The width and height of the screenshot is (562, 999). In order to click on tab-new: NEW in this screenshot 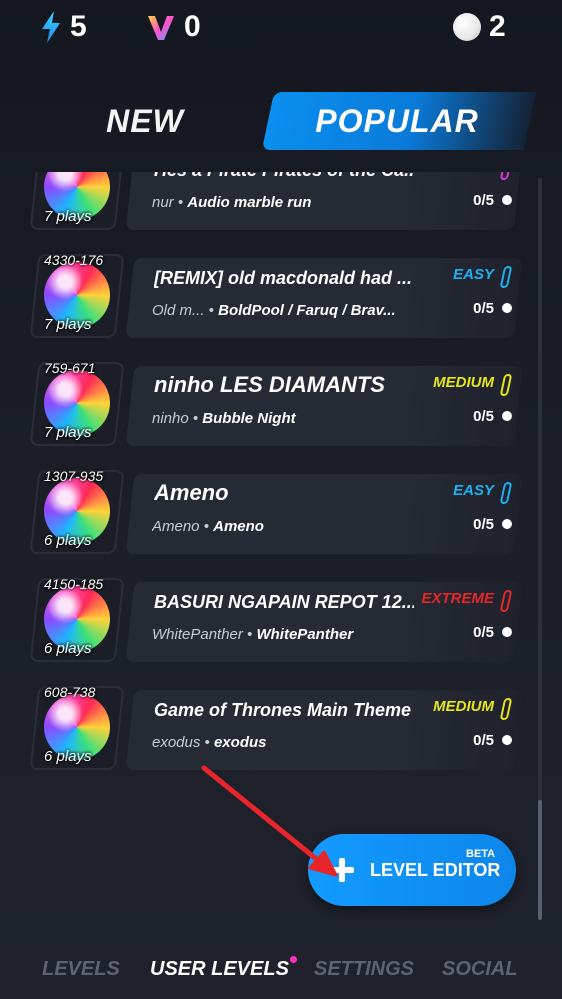, I will do `click(145, 121)`.